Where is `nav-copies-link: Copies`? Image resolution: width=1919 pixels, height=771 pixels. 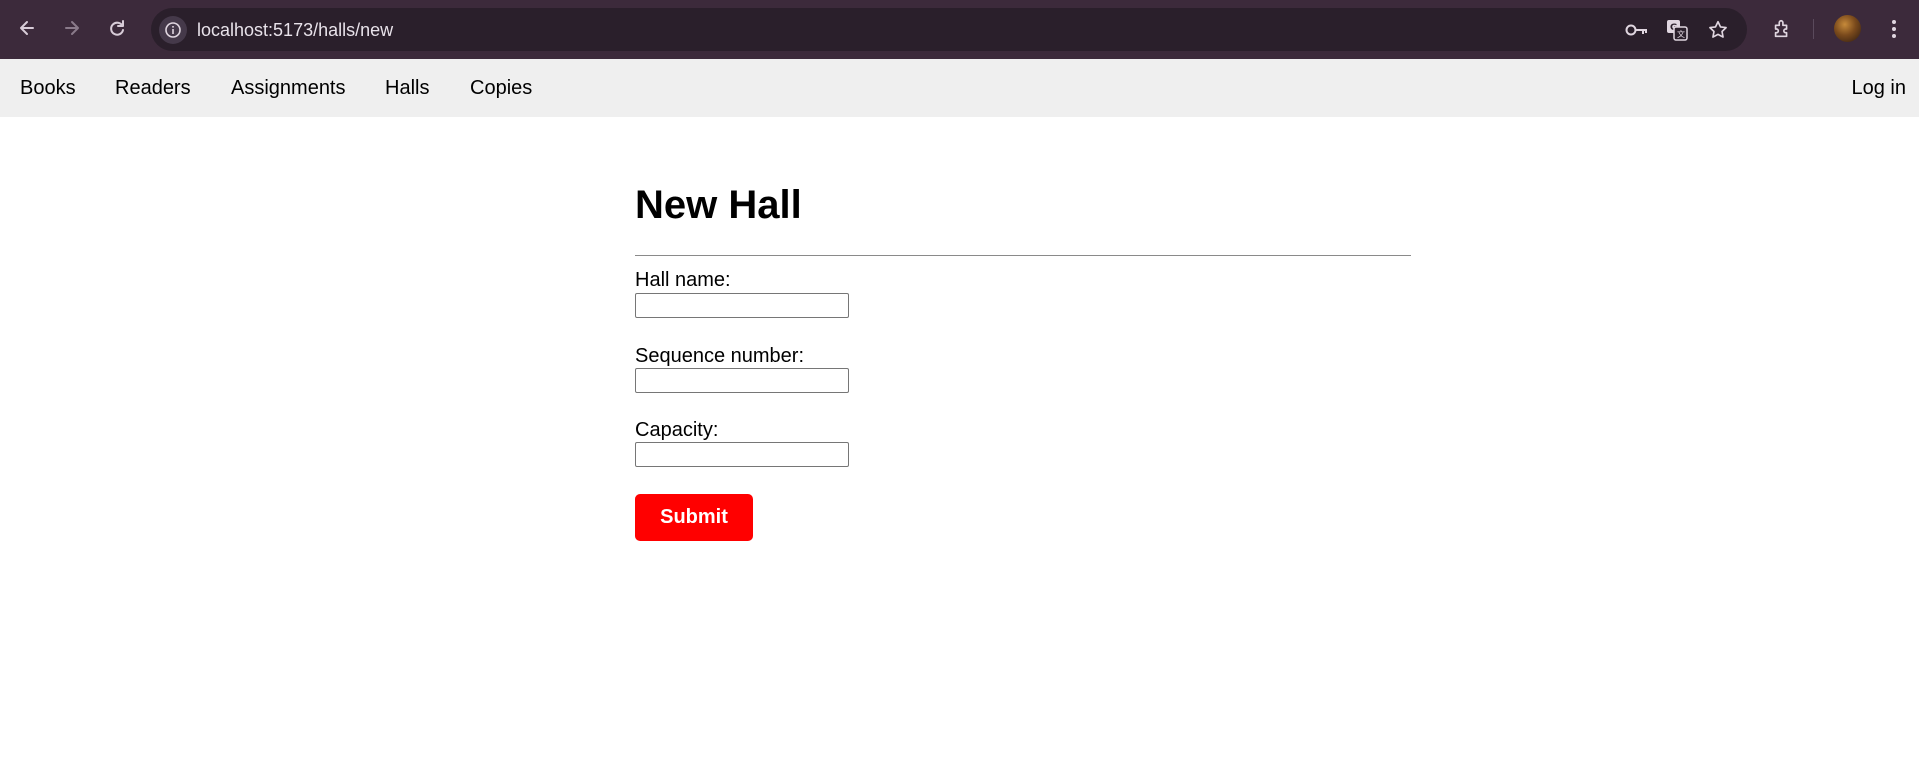 nav-copies-link: Copies is located at coordinates (501, 88).